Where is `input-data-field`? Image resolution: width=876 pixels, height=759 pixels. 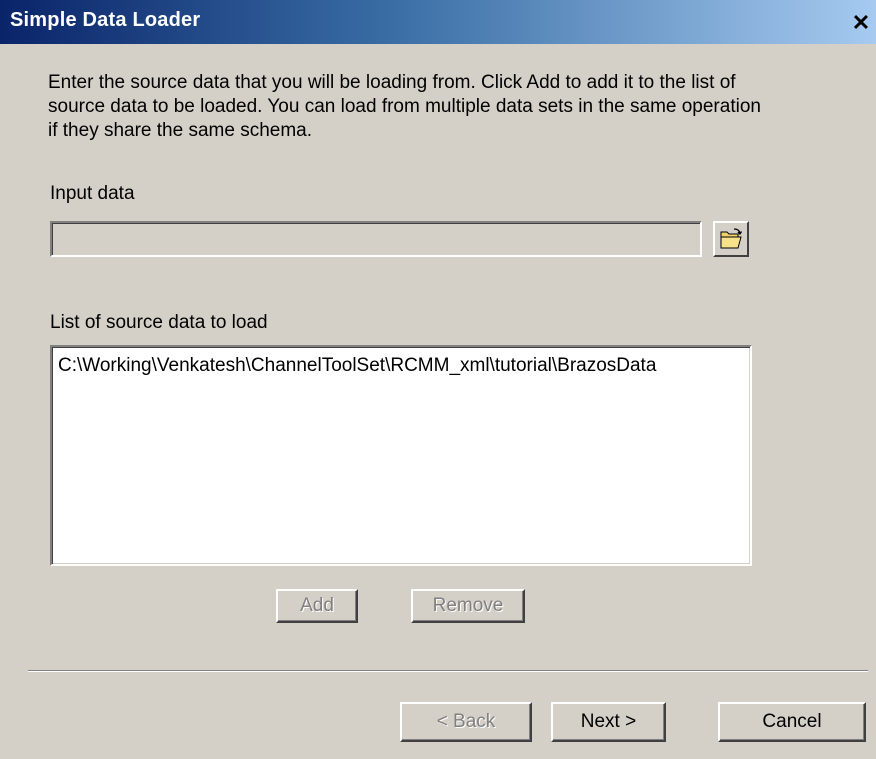 input-data-field is located at coordinates (376, 239).